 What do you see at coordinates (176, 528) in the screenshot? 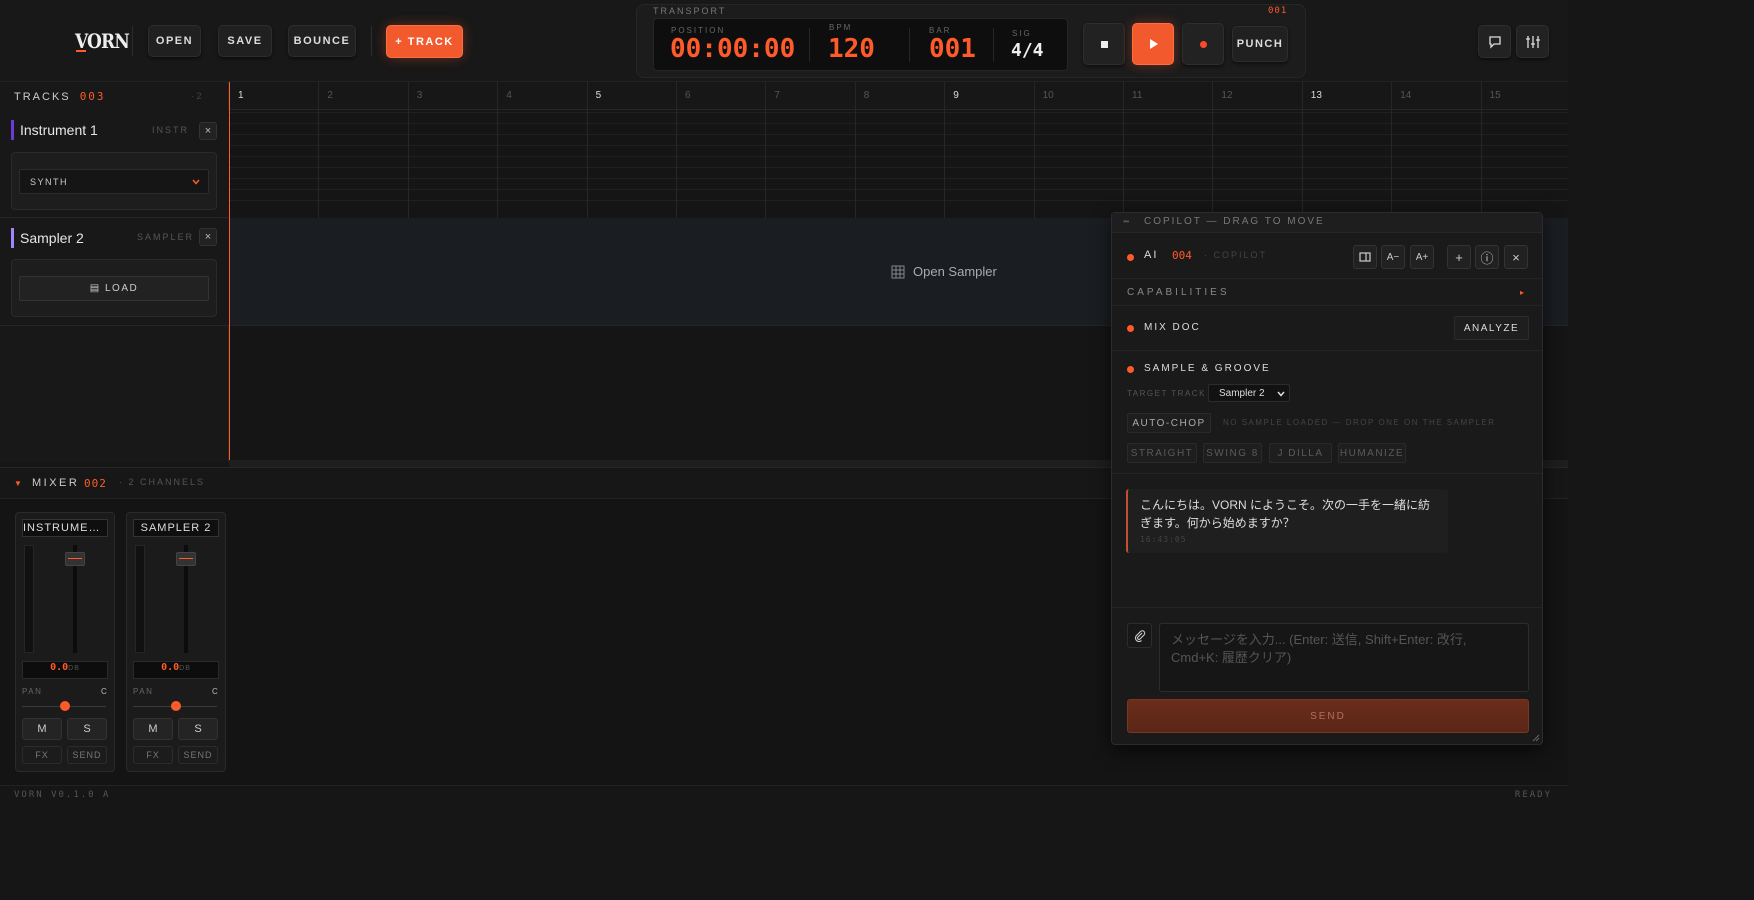
I see `channel-name: SAMPLER 2` at bounding box center [176, 528].